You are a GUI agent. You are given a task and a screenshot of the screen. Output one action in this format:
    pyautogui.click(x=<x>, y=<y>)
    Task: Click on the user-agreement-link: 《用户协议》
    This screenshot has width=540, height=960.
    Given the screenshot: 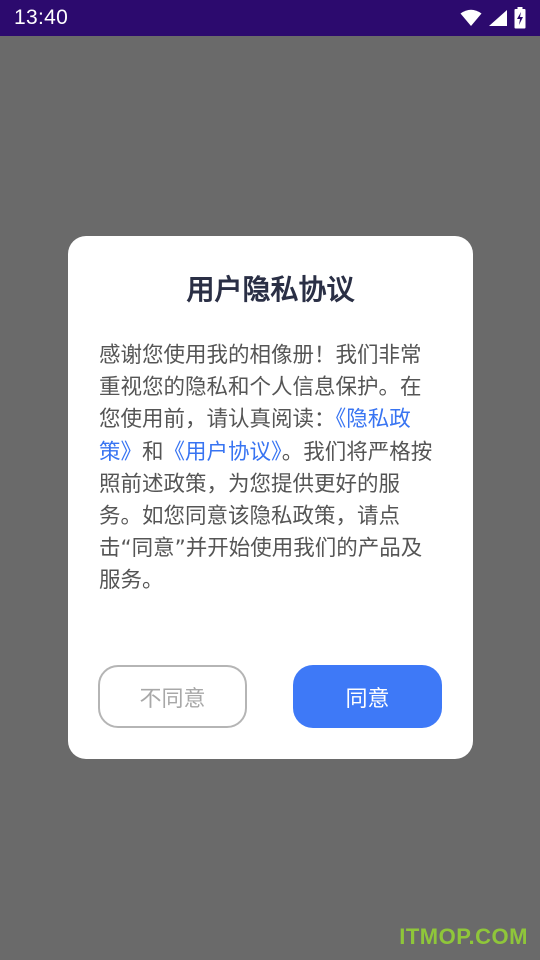 What is the action you would take?
    pyautogui.click(x=223, y=452)
    